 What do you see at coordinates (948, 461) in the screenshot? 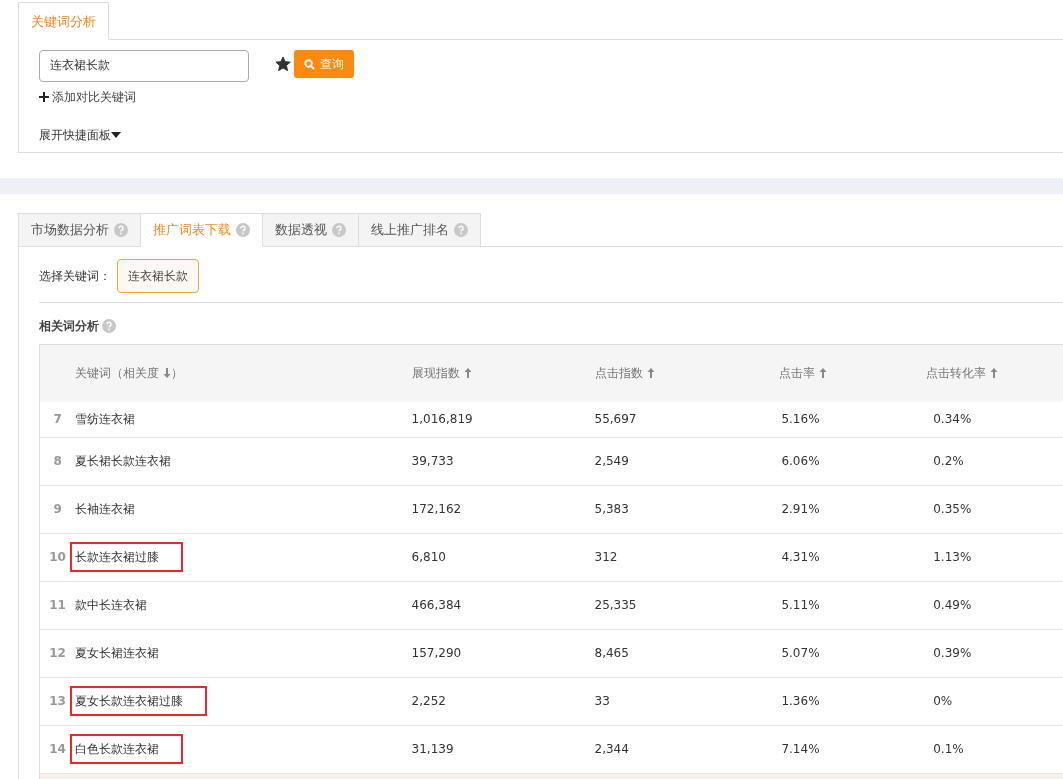
I see `table-cell: 0.2%` at bounding box center [948, 461].